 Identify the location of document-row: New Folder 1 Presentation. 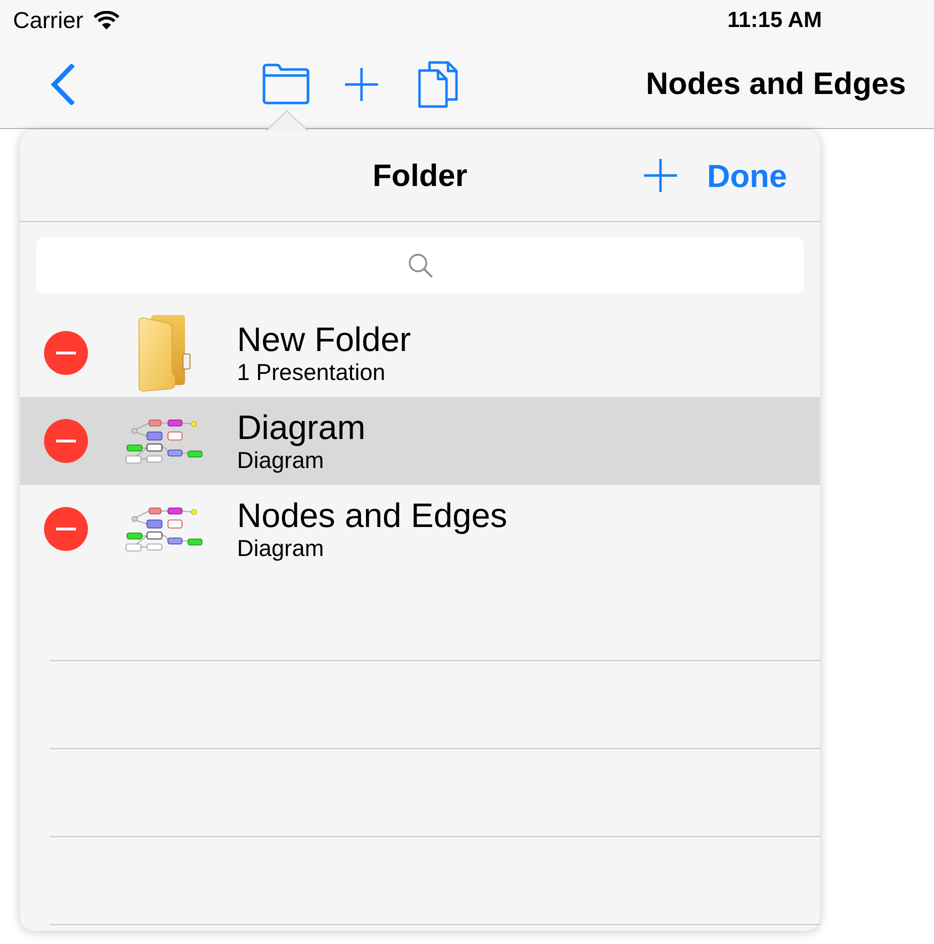
(420, 353).